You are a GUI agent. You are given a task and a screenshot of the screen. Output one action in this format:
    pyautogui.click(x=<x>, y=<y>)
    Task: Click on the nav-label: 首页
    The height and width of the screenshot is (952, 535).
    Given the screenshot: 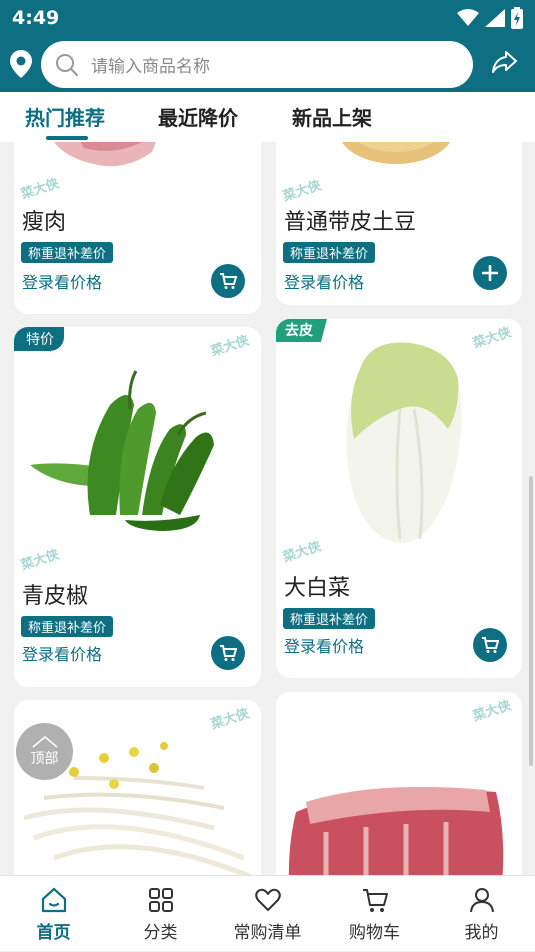 What is the action you would take?
    pyautogui.click(x=53, y=933)
    